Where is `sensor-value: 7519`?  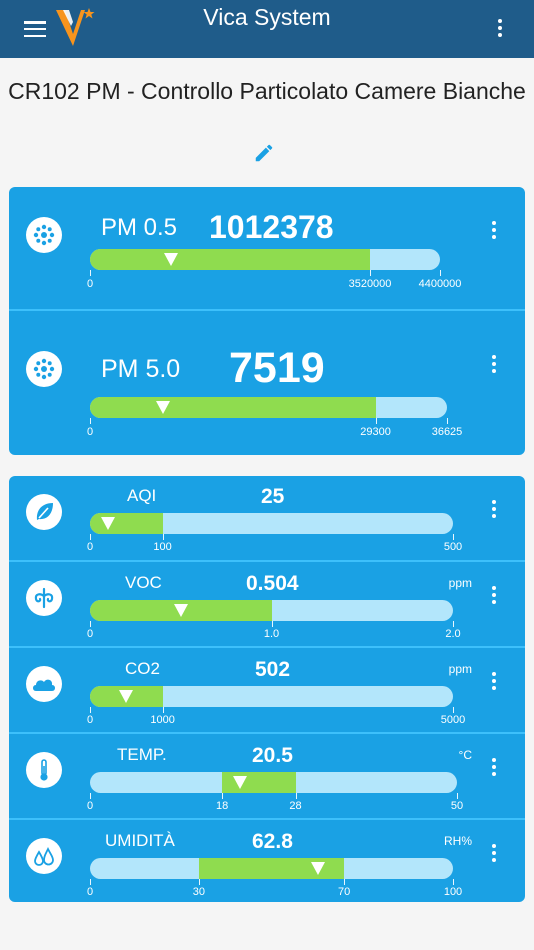
sensor-value: 7519 is located at coordinates (277, 368).